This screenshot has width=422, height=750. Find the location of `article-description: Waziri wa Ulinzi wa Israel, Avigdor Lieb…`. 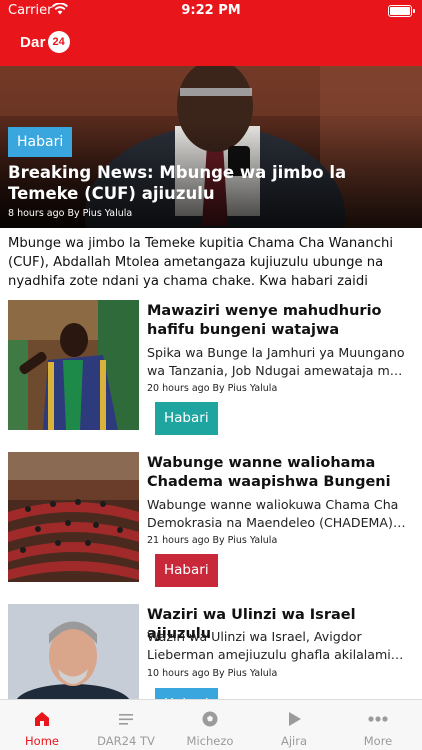

article-description: Waziri wa Ulinzi wa Israel, Avigdor Lieb… is located at coordinates (275, 645).